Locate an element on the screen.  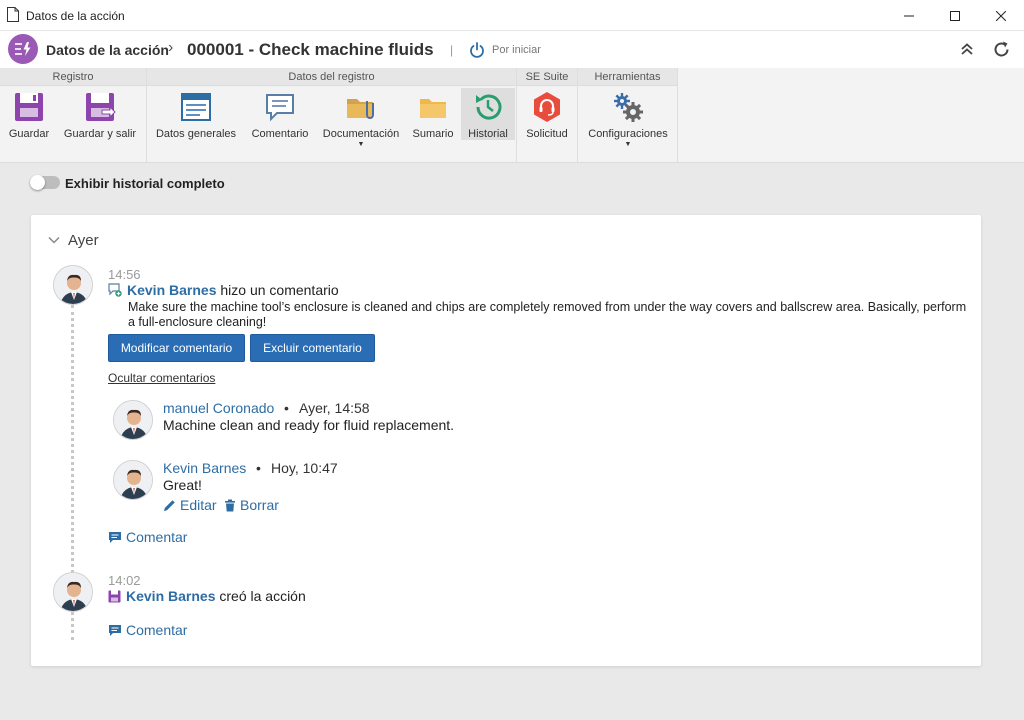
maximize-button is located at coordinates (955, 15).